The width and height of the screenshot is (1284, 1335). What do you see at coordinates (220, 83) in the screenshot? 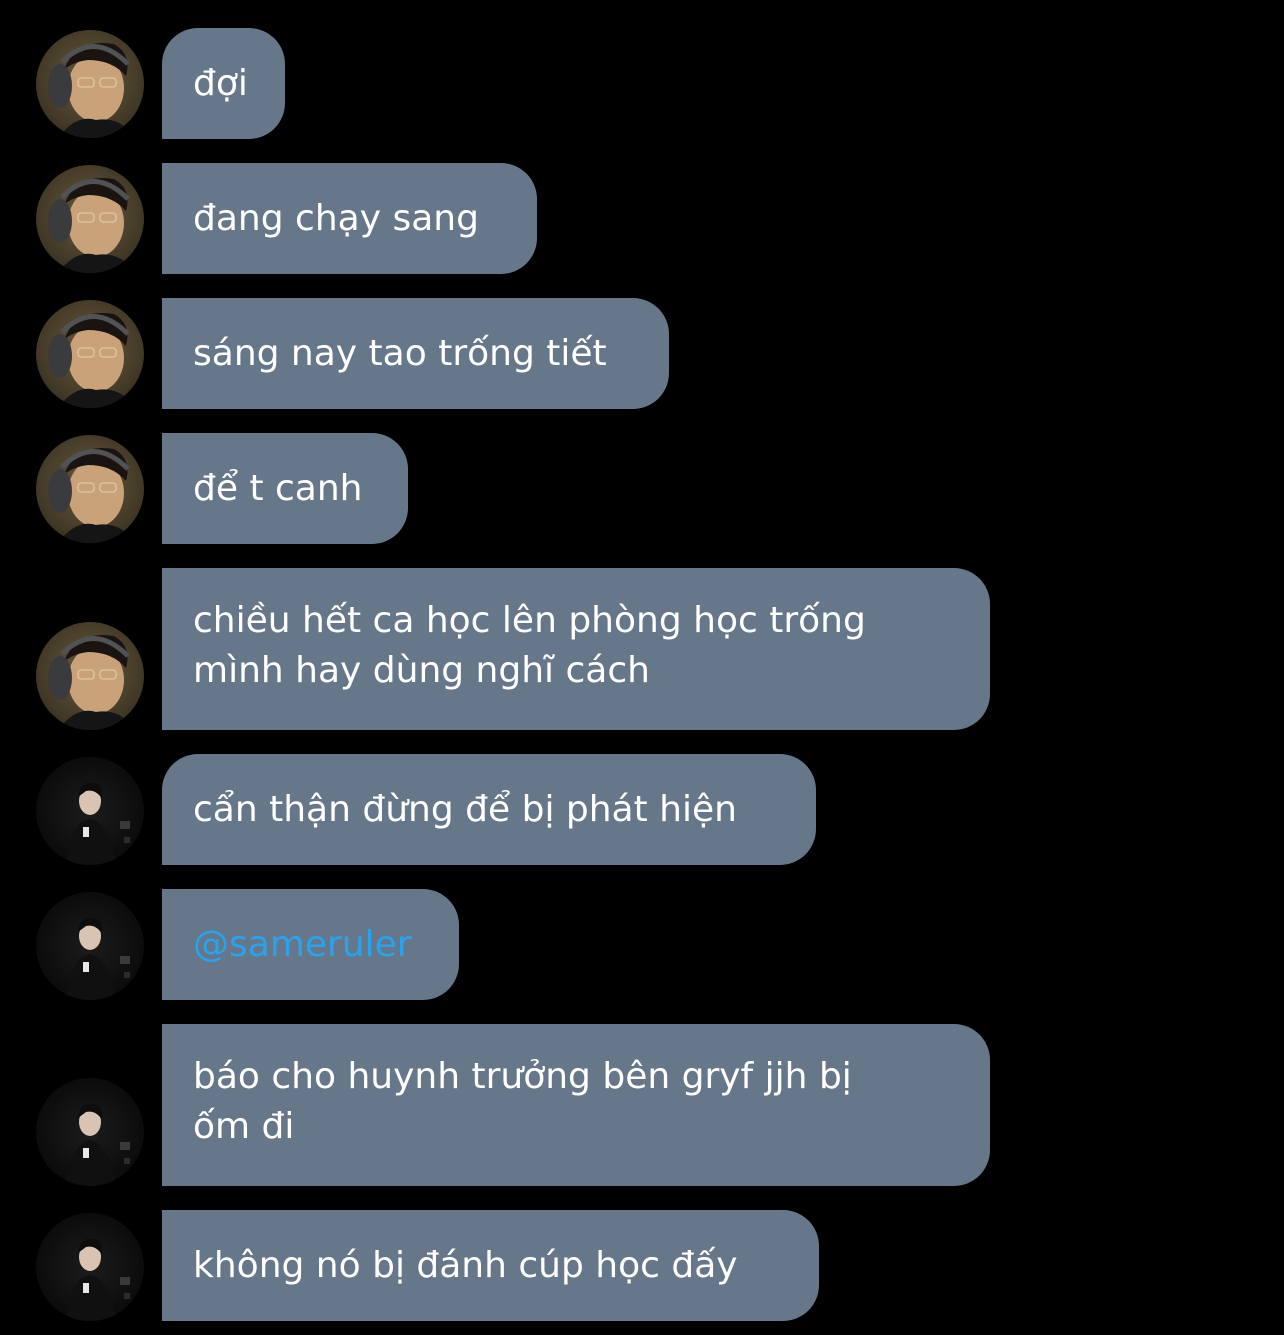
I see `message-text: đợi` at bounding box center [220, 83].